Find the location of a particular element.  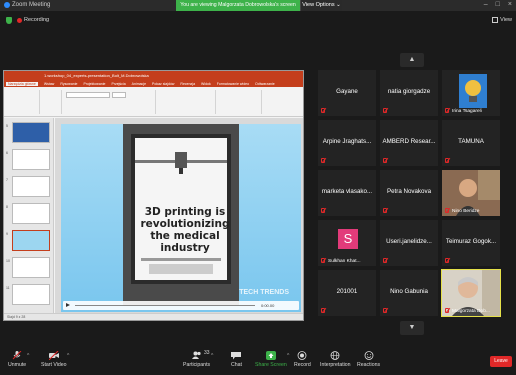

video-media-controls: 0:00.00 is located at coordinates (181, 305).